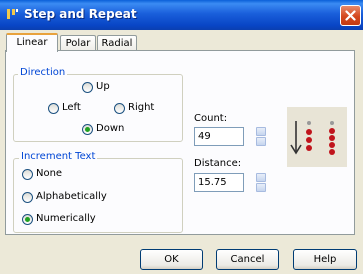 The height and width of the screenshot is (274, 363). Describe the element at coordinates (181, 15) in the screenshot. I see `title-bar: Step and Repeat` at that location.